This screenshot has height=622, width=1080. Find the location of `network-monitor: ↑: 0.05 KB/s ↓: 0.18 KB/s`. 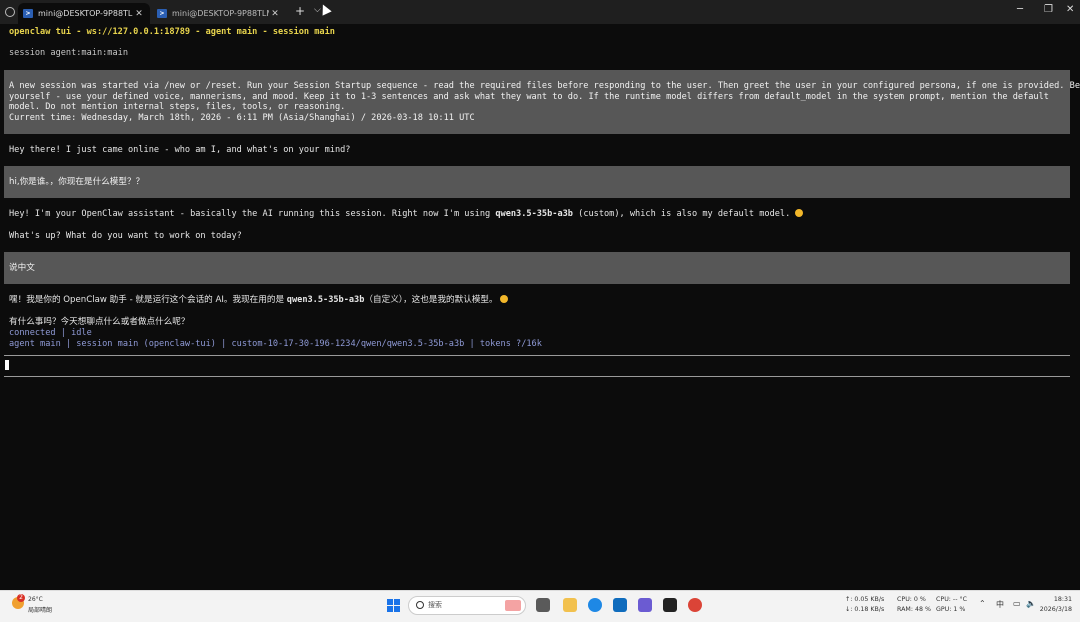

network-monitor: ↑: 0.05 KB/s ↓: 0.18 KB/s is located at coordinates (864, 604).